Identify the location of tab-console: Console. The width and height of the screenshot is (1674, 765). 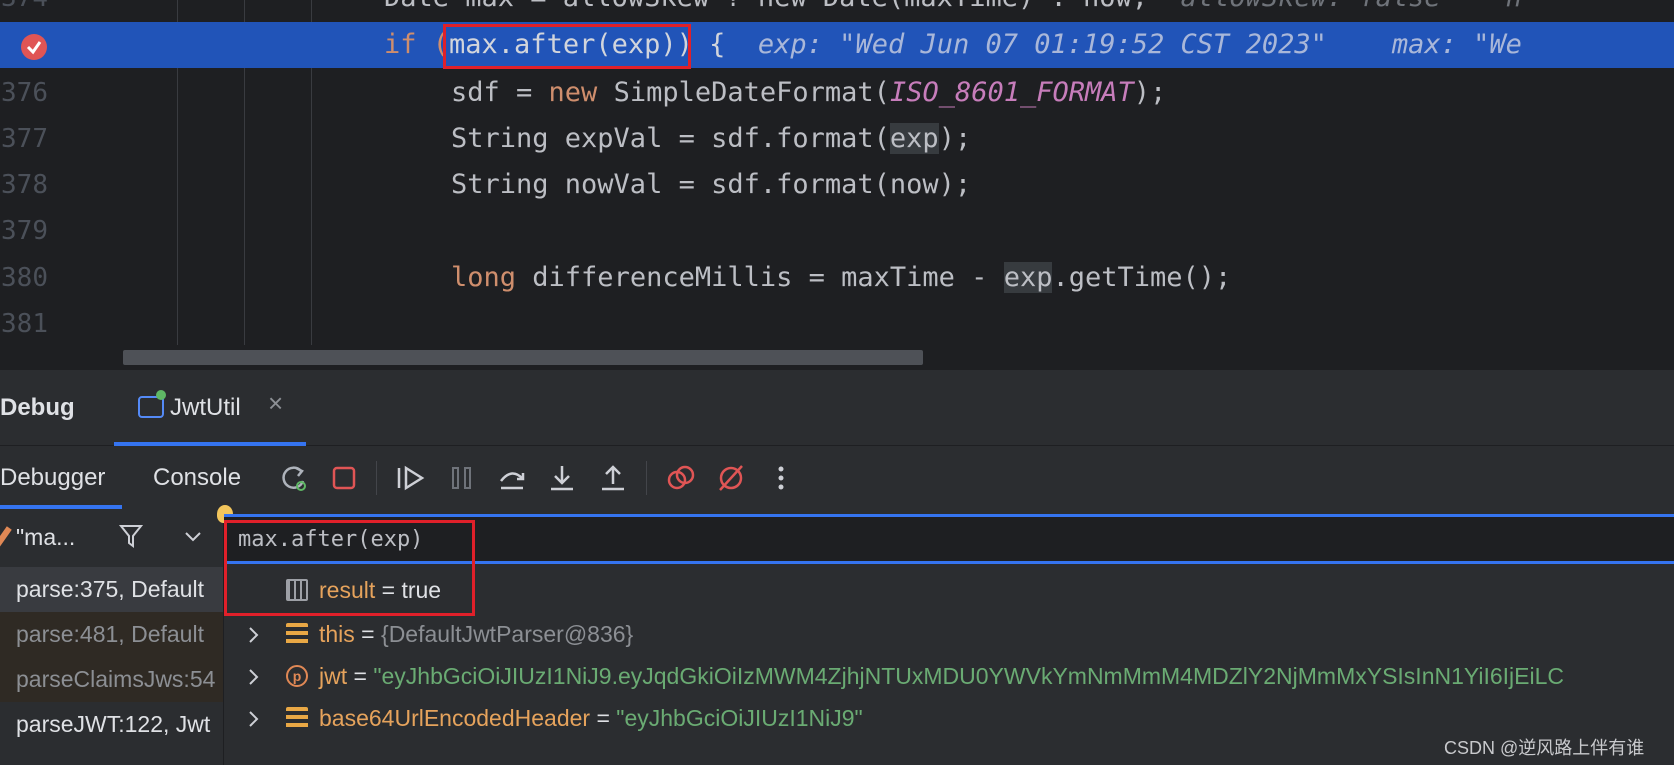
(197, 478).